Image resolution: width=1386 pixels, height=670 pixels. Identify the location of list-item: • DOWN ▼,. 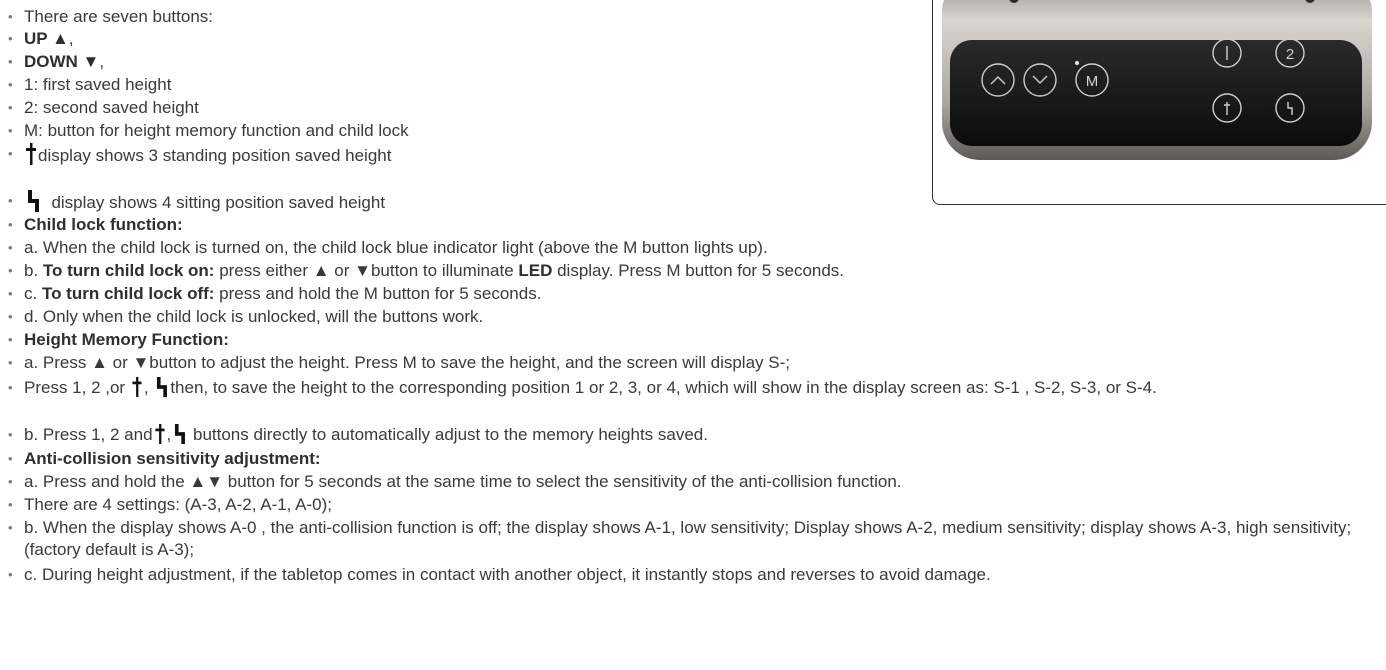
(56, 61).